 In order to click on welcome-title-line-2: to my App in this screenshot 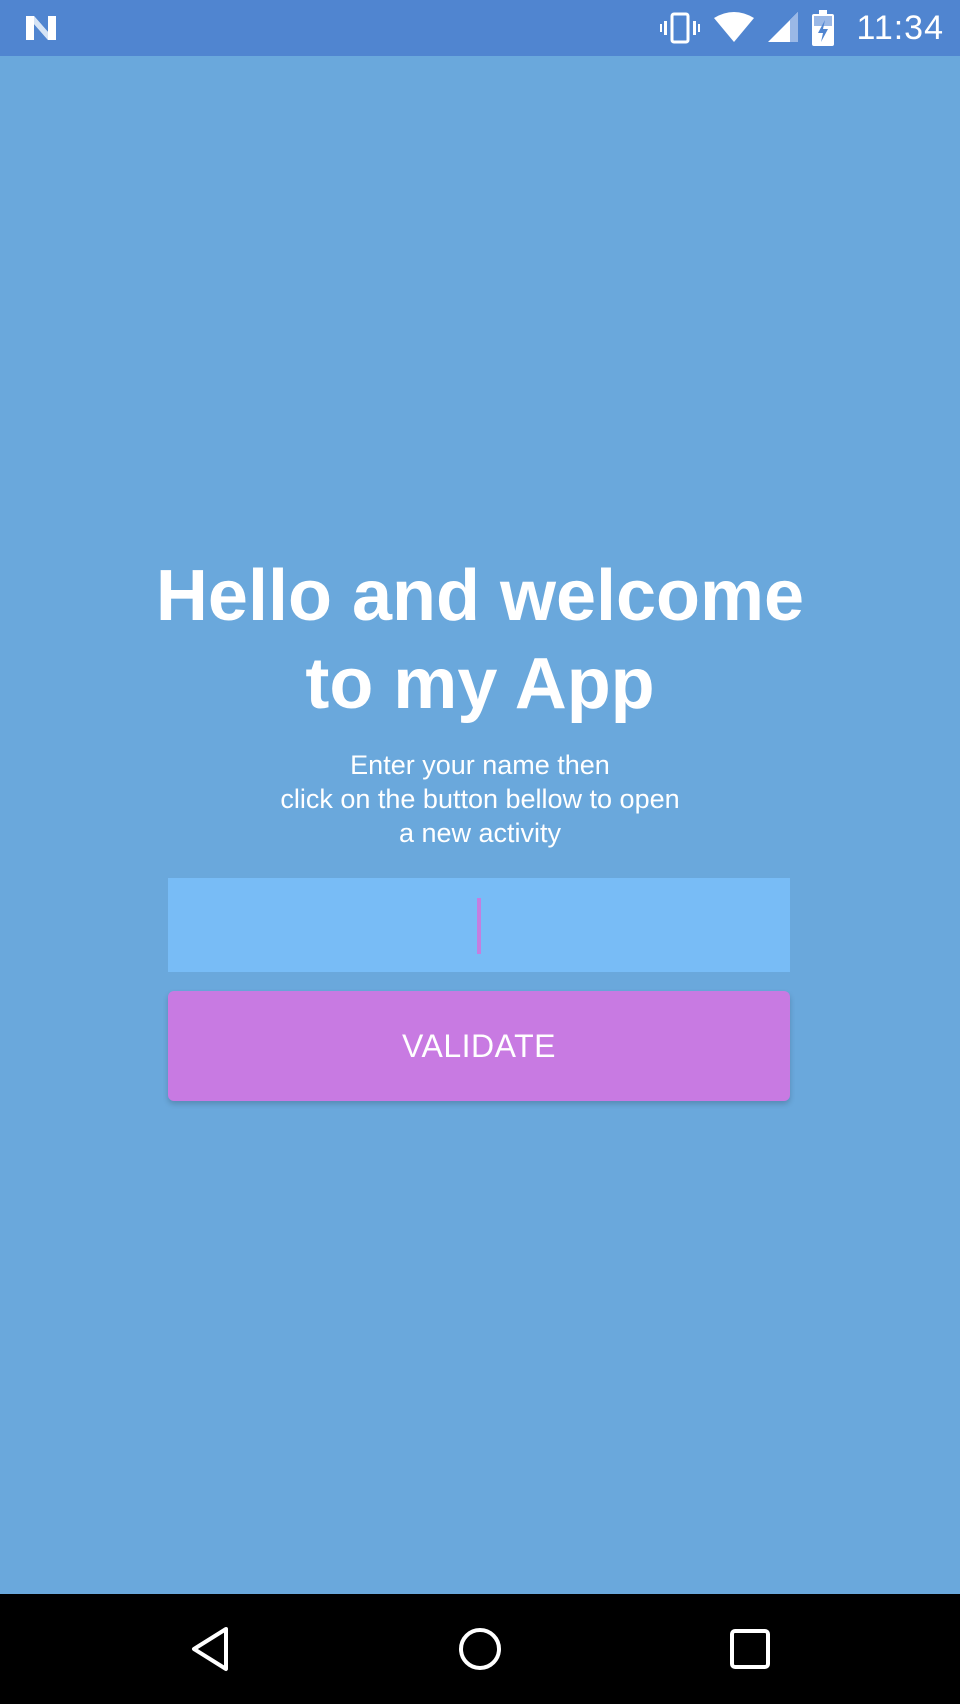, I will do `click(480, 684)`.